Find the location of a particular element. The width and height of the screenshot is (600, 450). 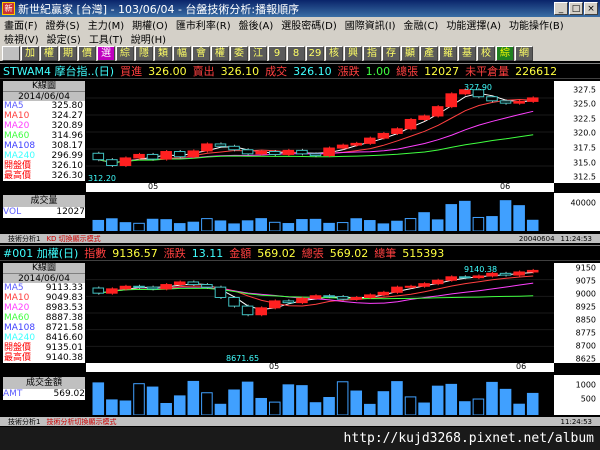

menu-item-3: 說明(H) is located at coordinates (148, 38).